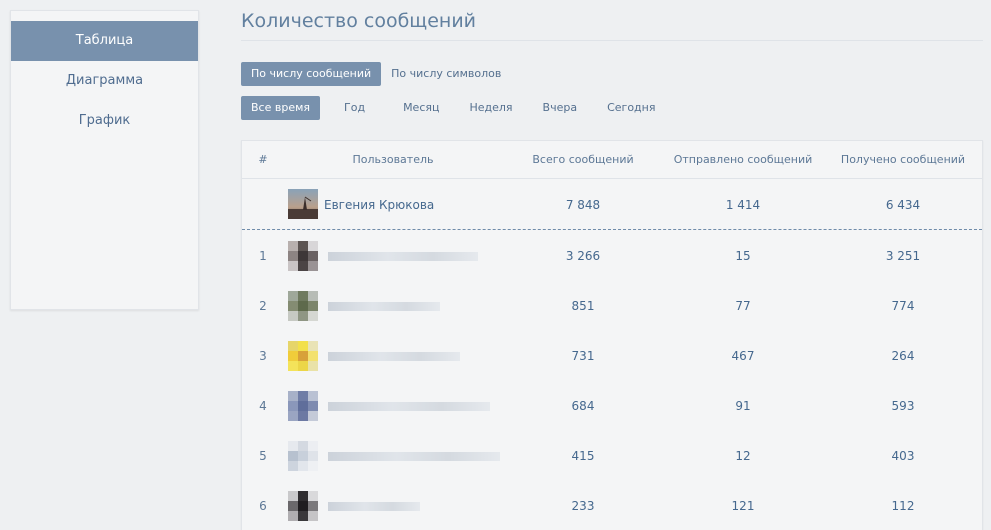  Describe the element at coordinates (743, 205) in the screenshot. I see `current-user-sent: 1 414` at that location.